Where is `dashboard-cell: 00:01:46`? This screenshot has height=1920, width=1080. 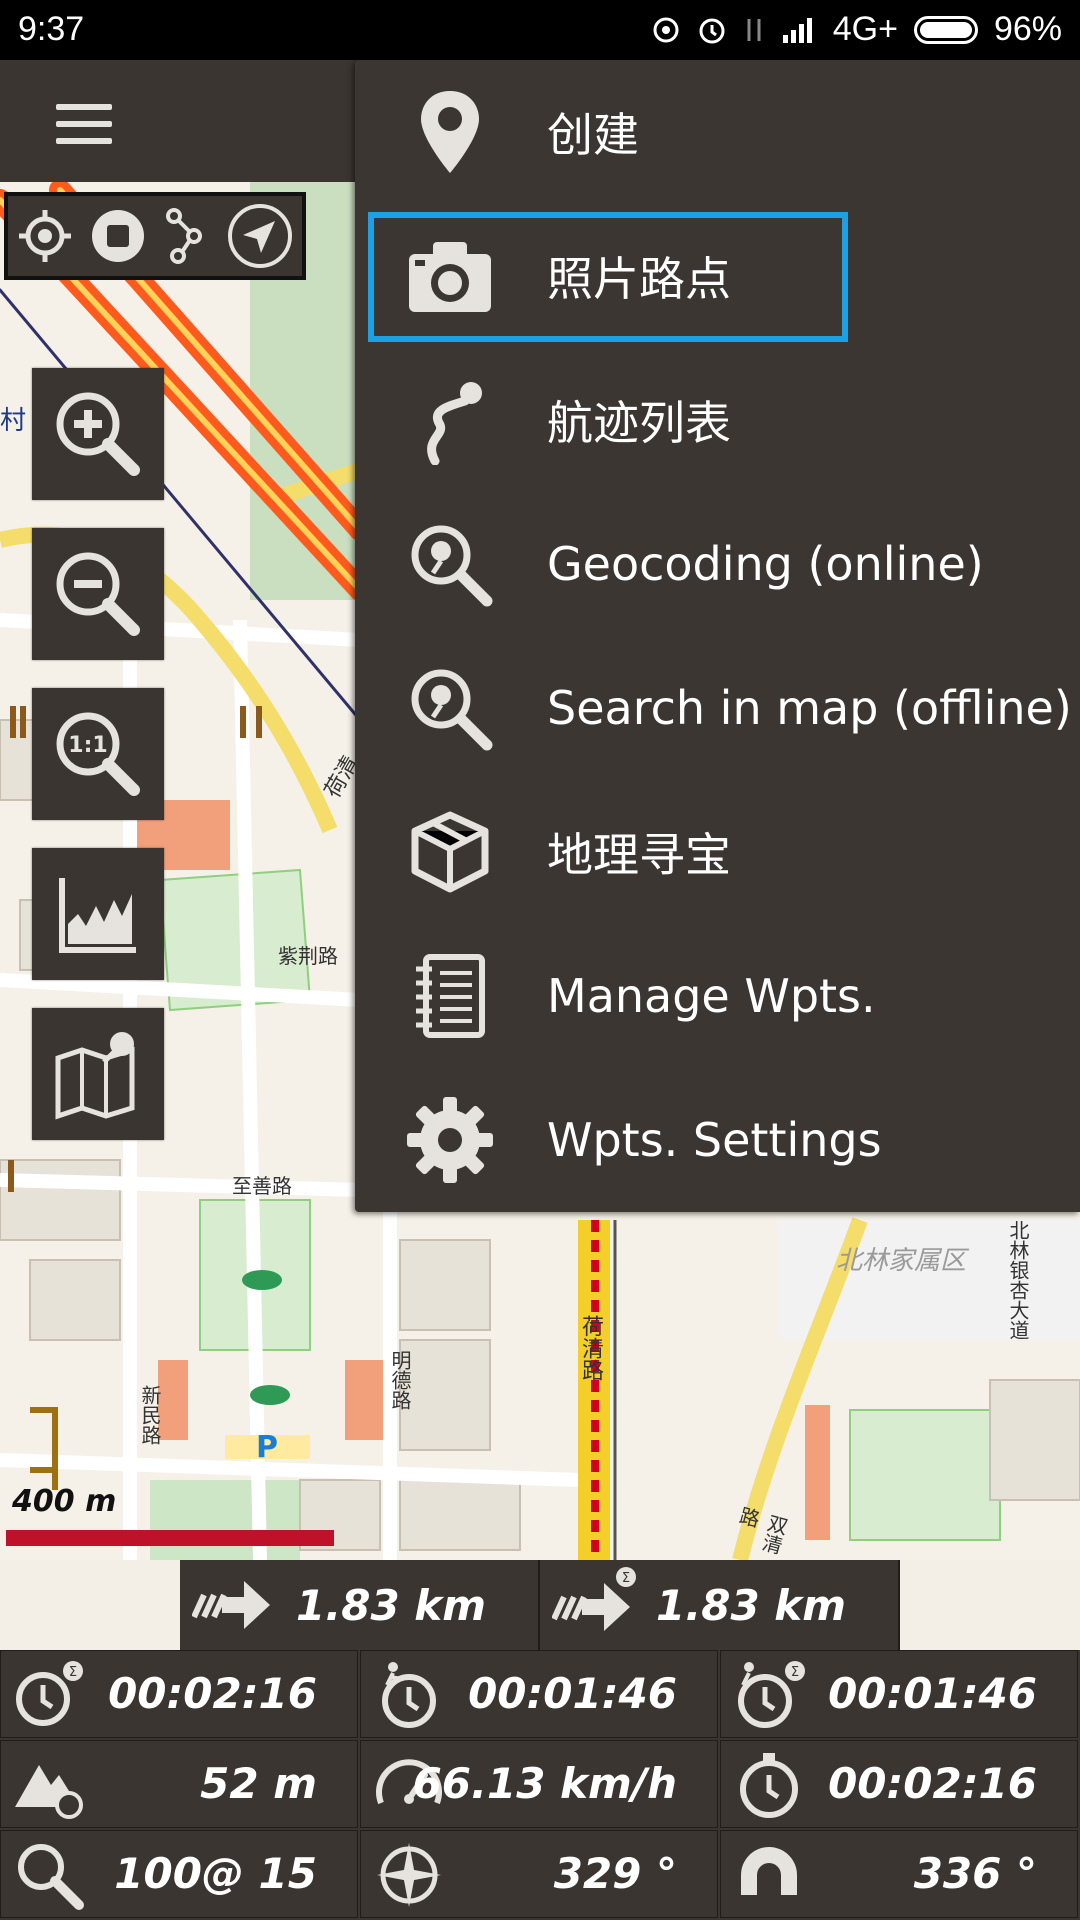 dashboard-cell: 00:01:46 is located at coordinates (539, 1694).